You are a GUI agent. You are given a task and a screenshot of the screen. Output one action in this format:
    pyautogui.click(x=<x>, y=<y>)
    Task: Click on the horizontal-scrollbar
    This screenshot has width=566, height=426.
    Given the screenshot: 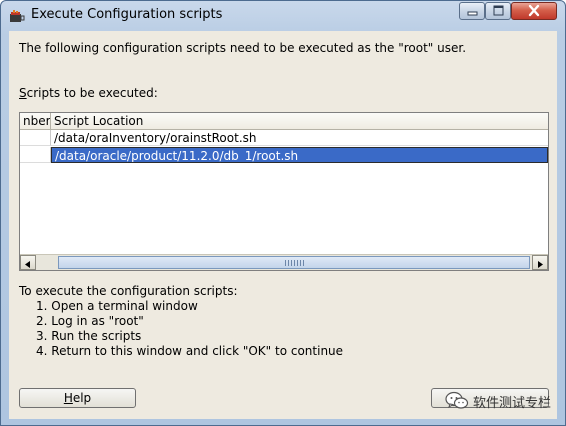 What is the action you would take?
    pyautogui.click(x=284, y=262)
    